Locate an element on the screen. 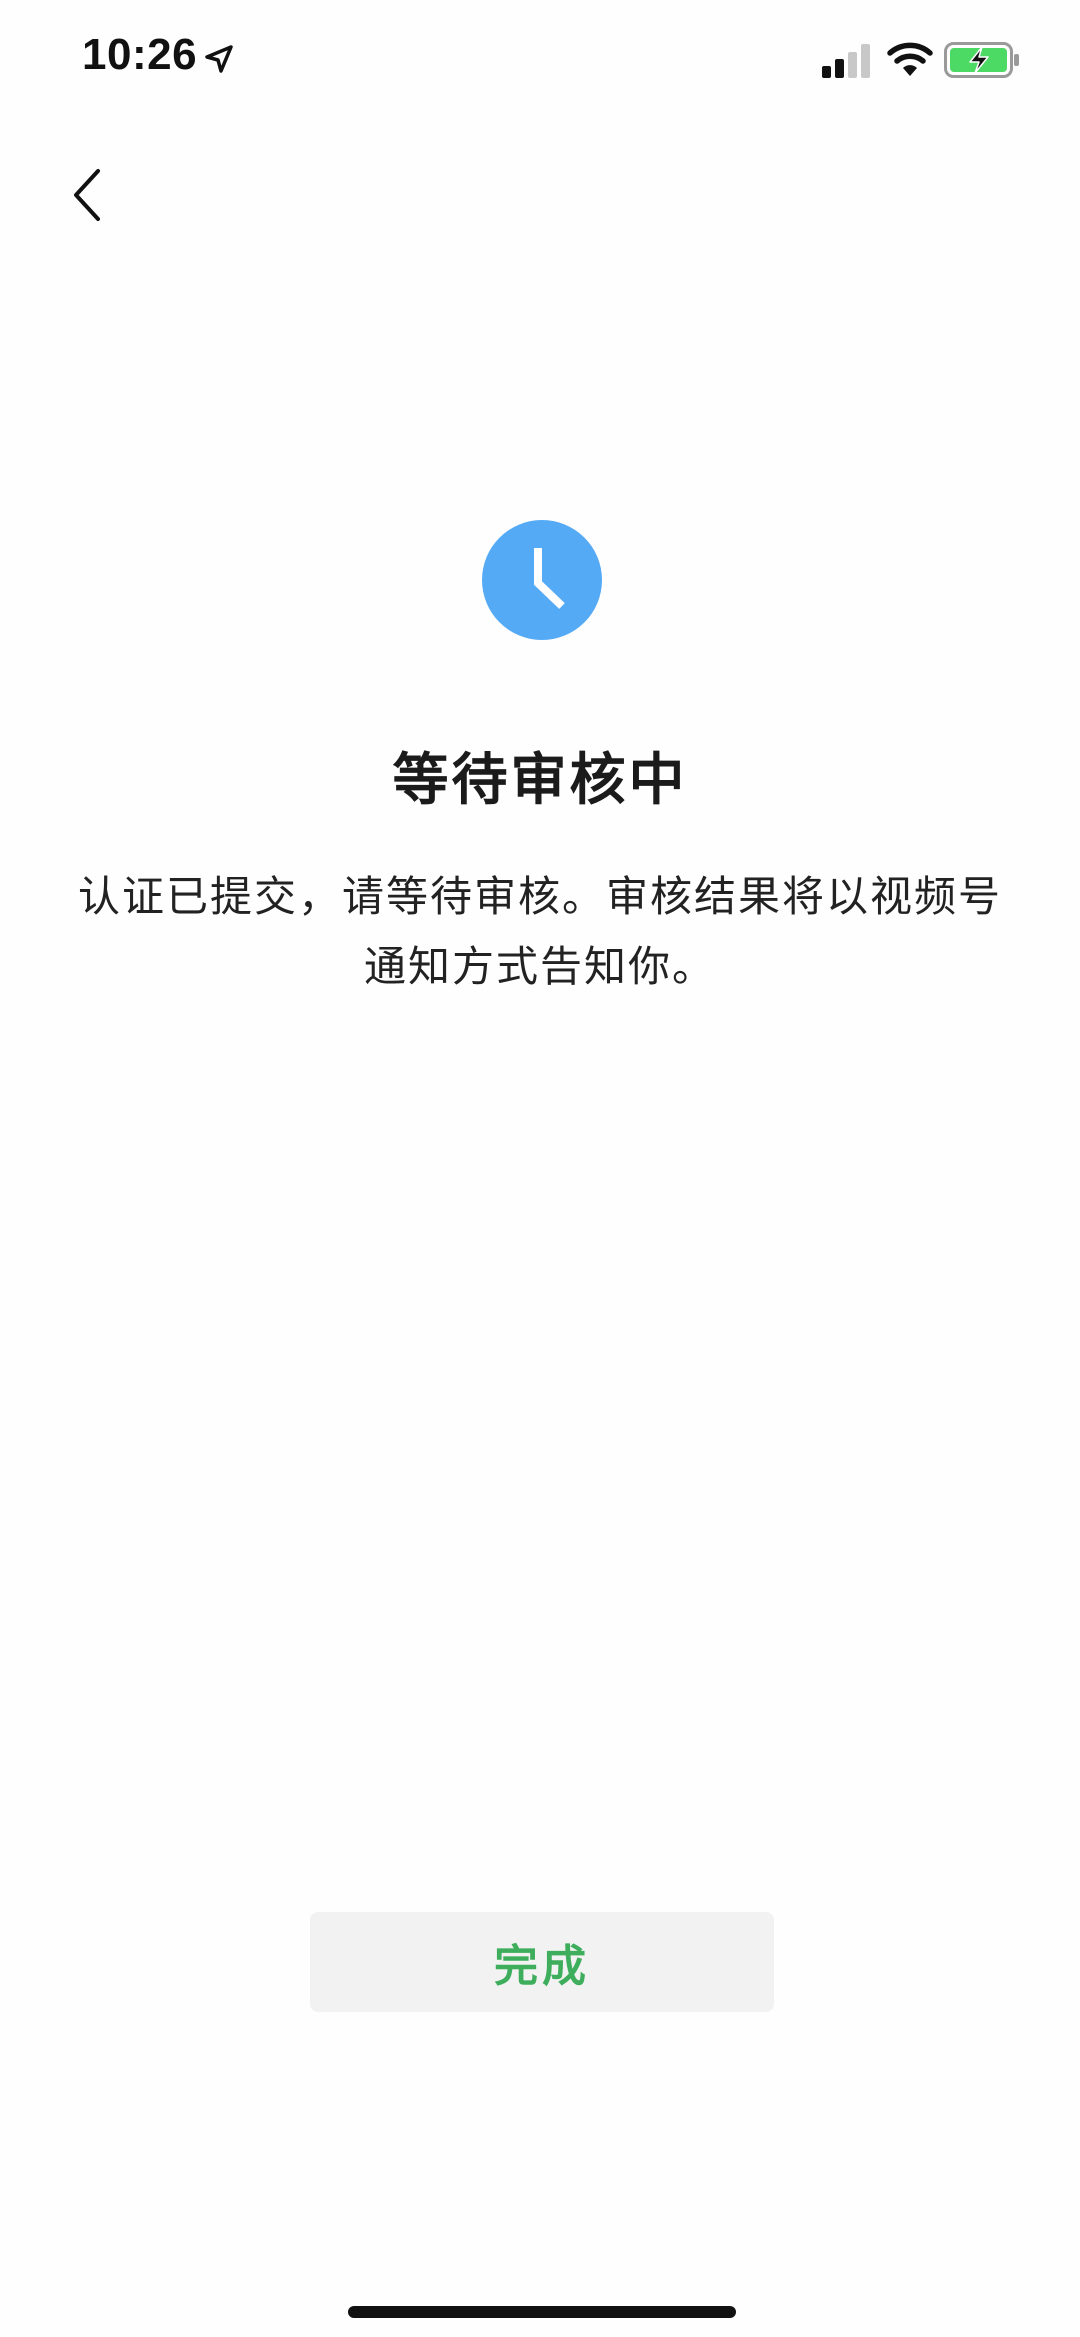  cellular-signal-icon is located at coordinates (846, 61).